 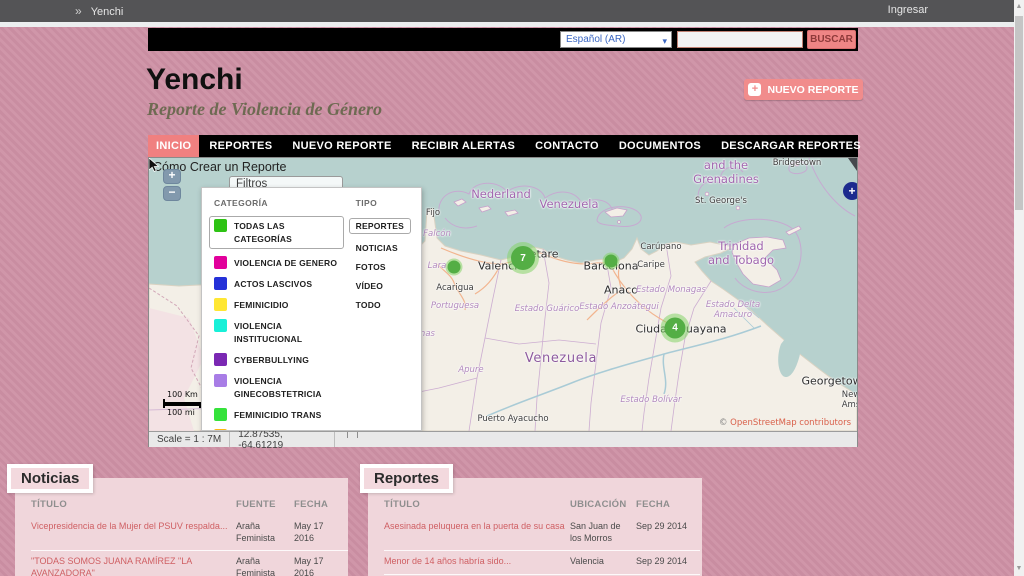 What do you see at coordinates (50, 478) in the screenshot?
I see `news-section-title: Noticias` at bounding box center [50, 478].